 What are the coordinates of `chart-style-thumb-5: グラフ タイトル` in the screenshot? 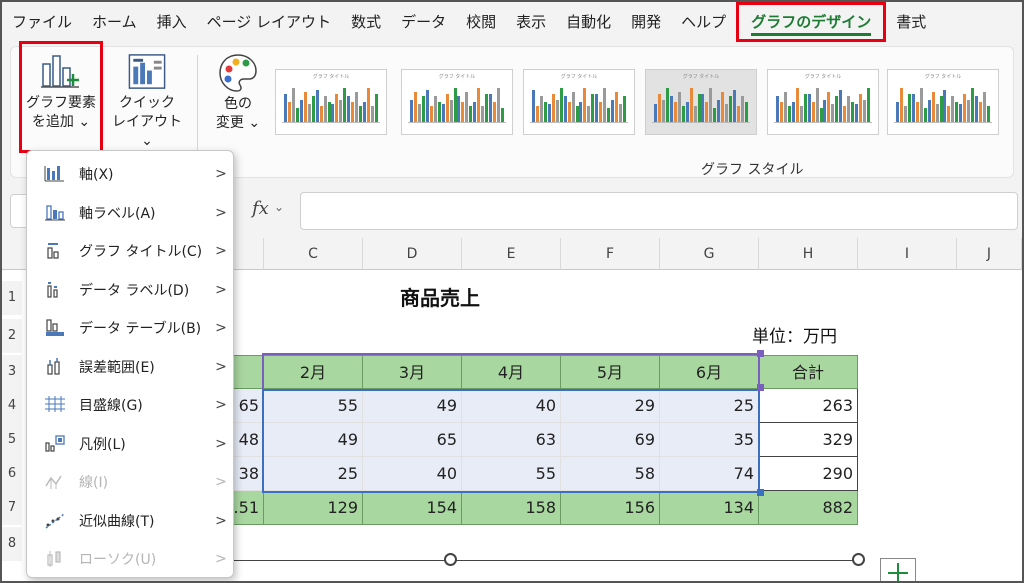 It's located at (823, 102).